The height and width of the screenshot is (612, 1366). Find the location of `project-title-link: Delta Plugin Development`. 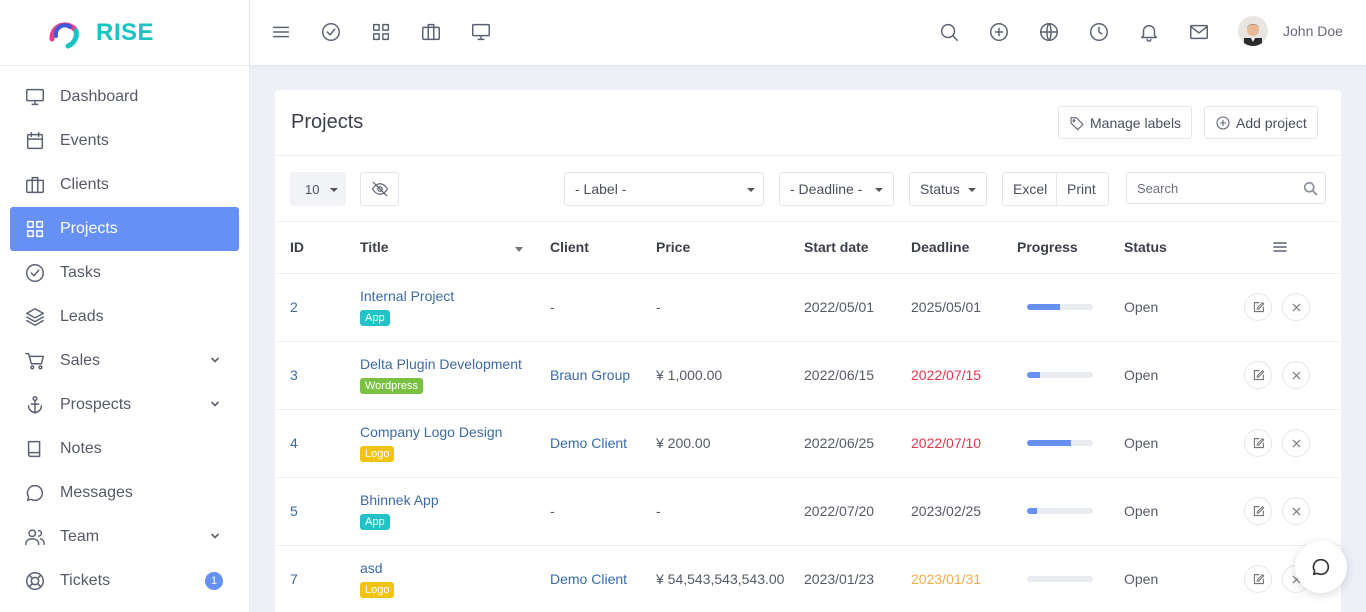

project-title-link: Delta Plugin Development is located at coordinates (447, 364).